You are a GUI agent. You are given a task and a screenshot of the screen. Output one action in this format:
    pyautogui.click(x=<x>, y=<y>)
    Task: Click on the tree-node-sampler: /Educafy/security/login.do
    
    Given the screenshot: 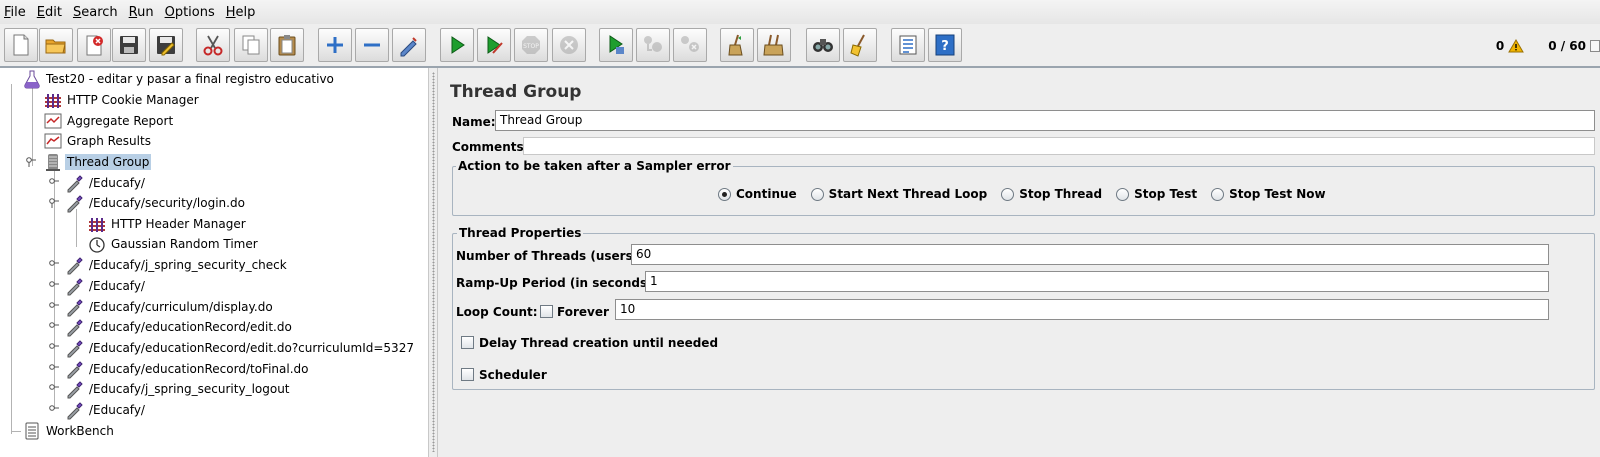 What is the action you would take?
    pyautogui.click(x=156, y=203)
    